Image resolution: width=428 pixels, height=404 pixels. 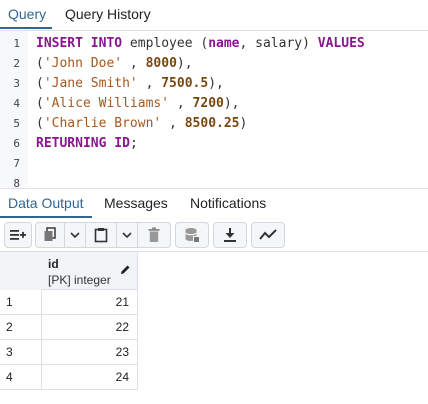 I want to click on code-token: ), so click(x=243, y=123).